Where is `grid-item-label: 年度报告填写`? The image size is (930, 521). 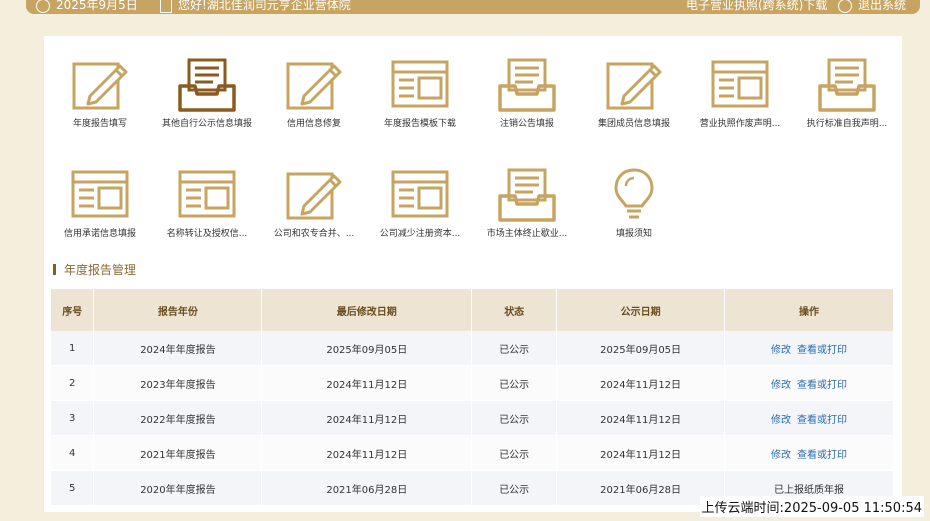
grid-item-label: 年度报告填写 is located at coordinates (99, 124).